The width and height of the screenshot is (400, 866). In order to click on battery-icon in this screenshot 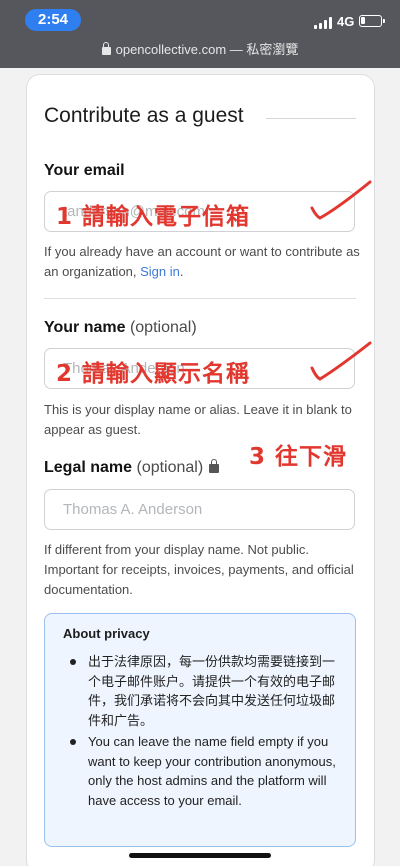, I will do `click(372, 21)`.